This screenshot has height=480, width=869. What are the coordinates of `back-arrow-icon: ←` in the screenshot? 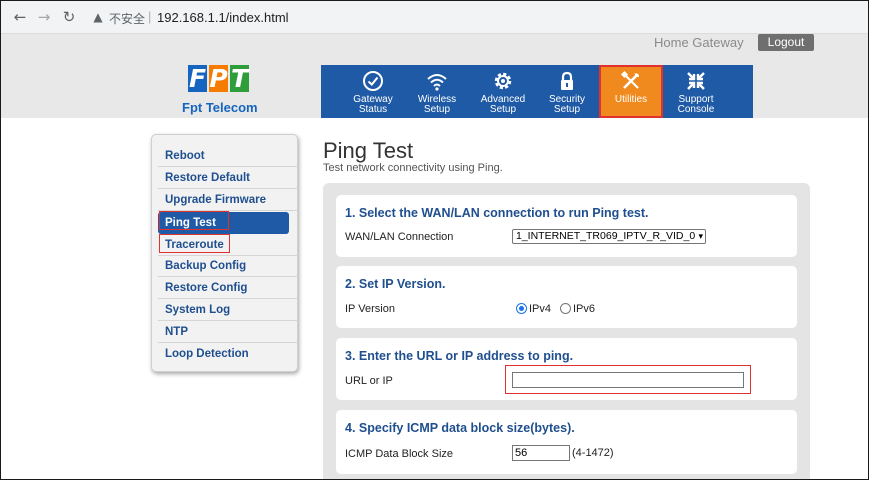 It's located at (20, 17).